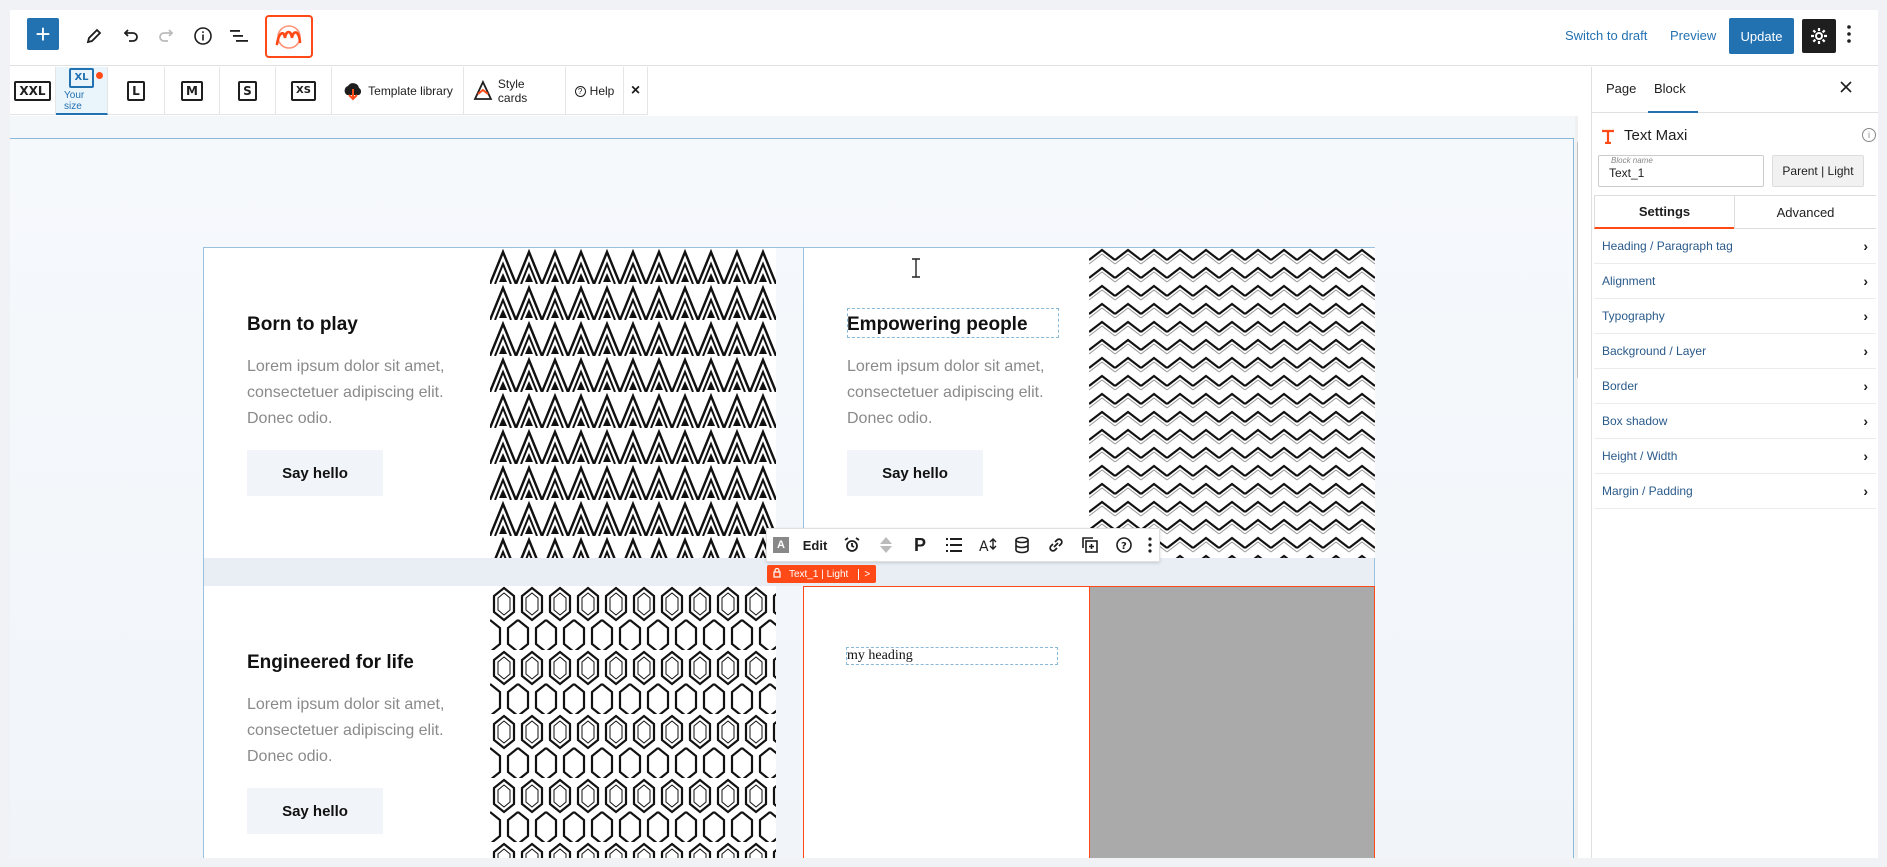 The height and width of the screenshot is (867, 1887). What do you see at coordinates (289, 36) in the screenshot?
I see `maxi-logo` at bounding box center [289, 36].